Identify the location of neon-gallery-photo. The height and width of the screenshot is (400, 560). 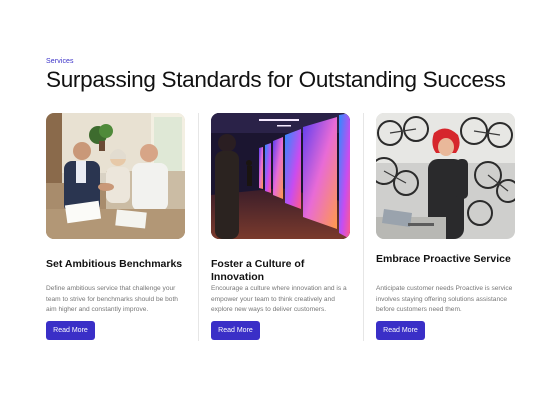
(280, 176).